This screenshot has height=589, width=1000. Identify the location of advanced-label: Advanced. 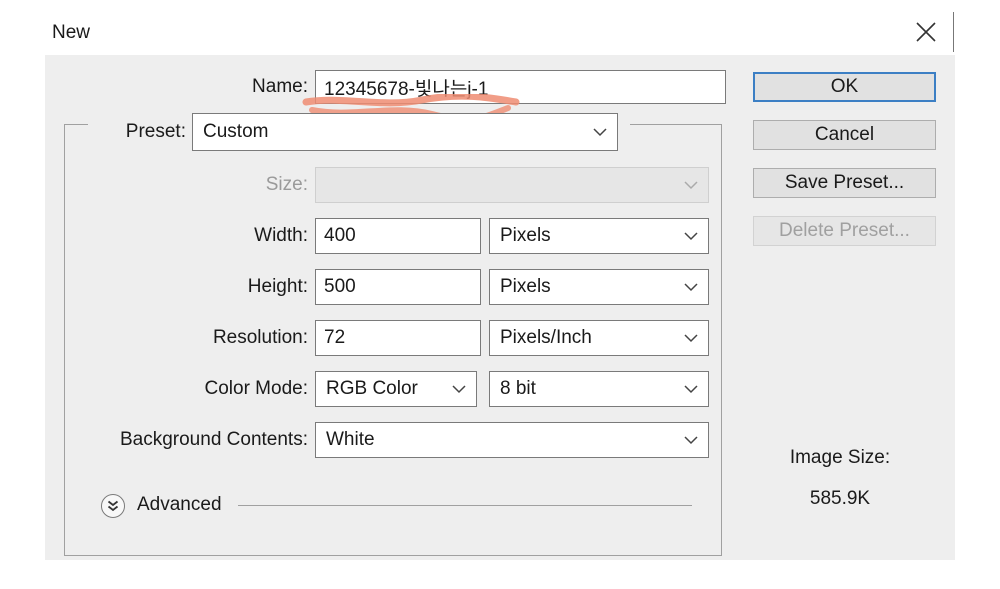
(179, 505).